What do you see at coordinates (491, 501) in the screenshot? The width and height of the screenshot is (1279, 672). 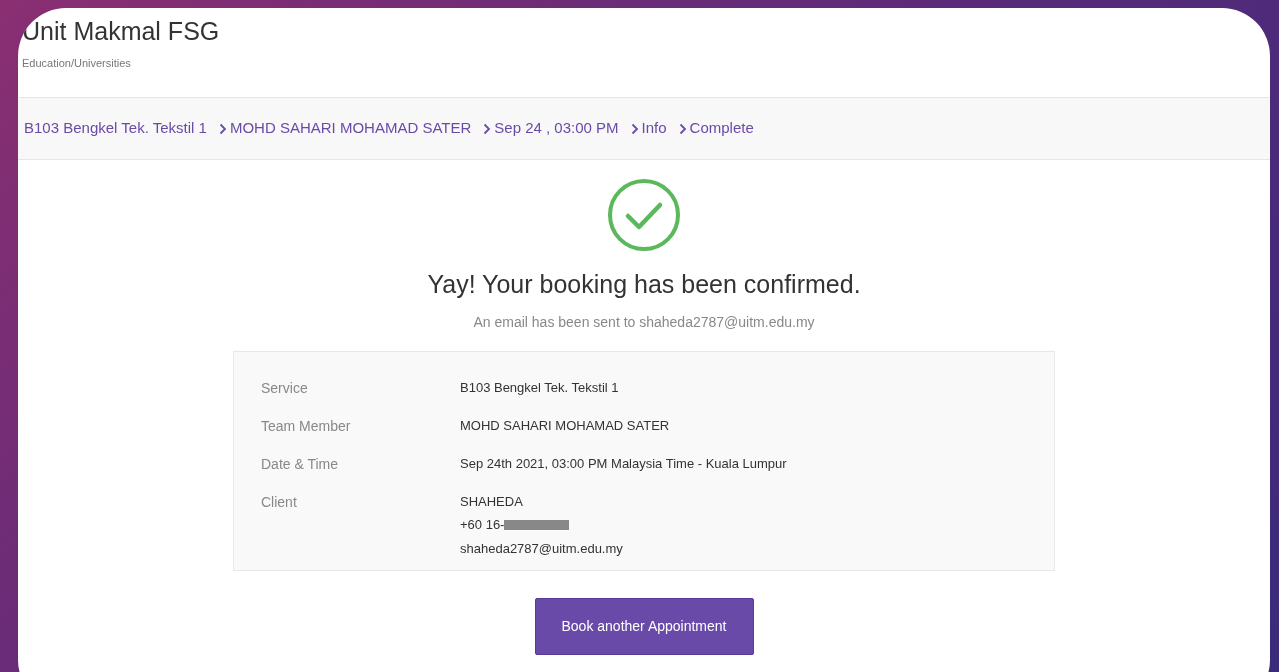 I see `detail-value: SHAHEDA` at bounding box center [491, 501].